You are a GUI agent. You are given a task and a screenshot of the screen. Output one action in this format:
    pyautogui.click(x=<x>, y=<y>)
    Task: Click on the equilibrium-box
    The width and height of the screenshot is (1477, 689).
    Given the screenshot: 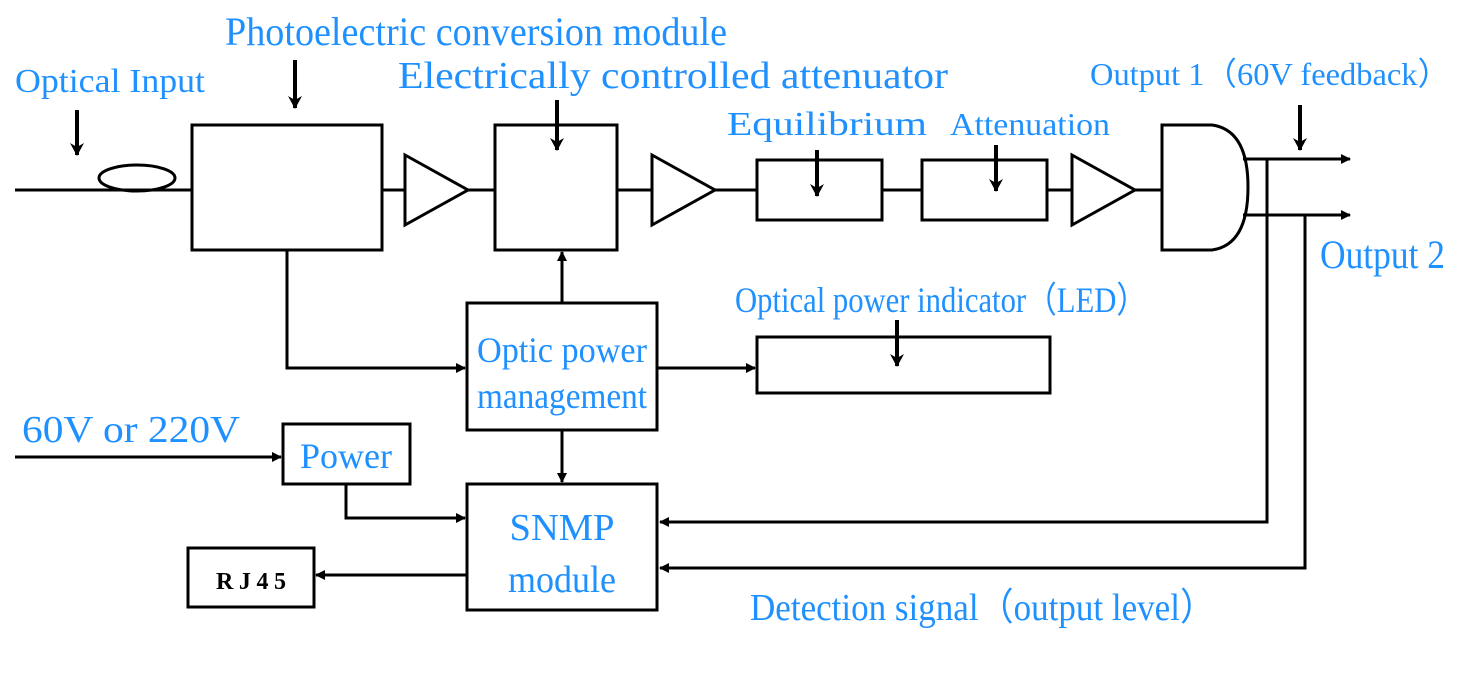 What is the action you would take?
    pyautogui.click(x=819, y=190)
    